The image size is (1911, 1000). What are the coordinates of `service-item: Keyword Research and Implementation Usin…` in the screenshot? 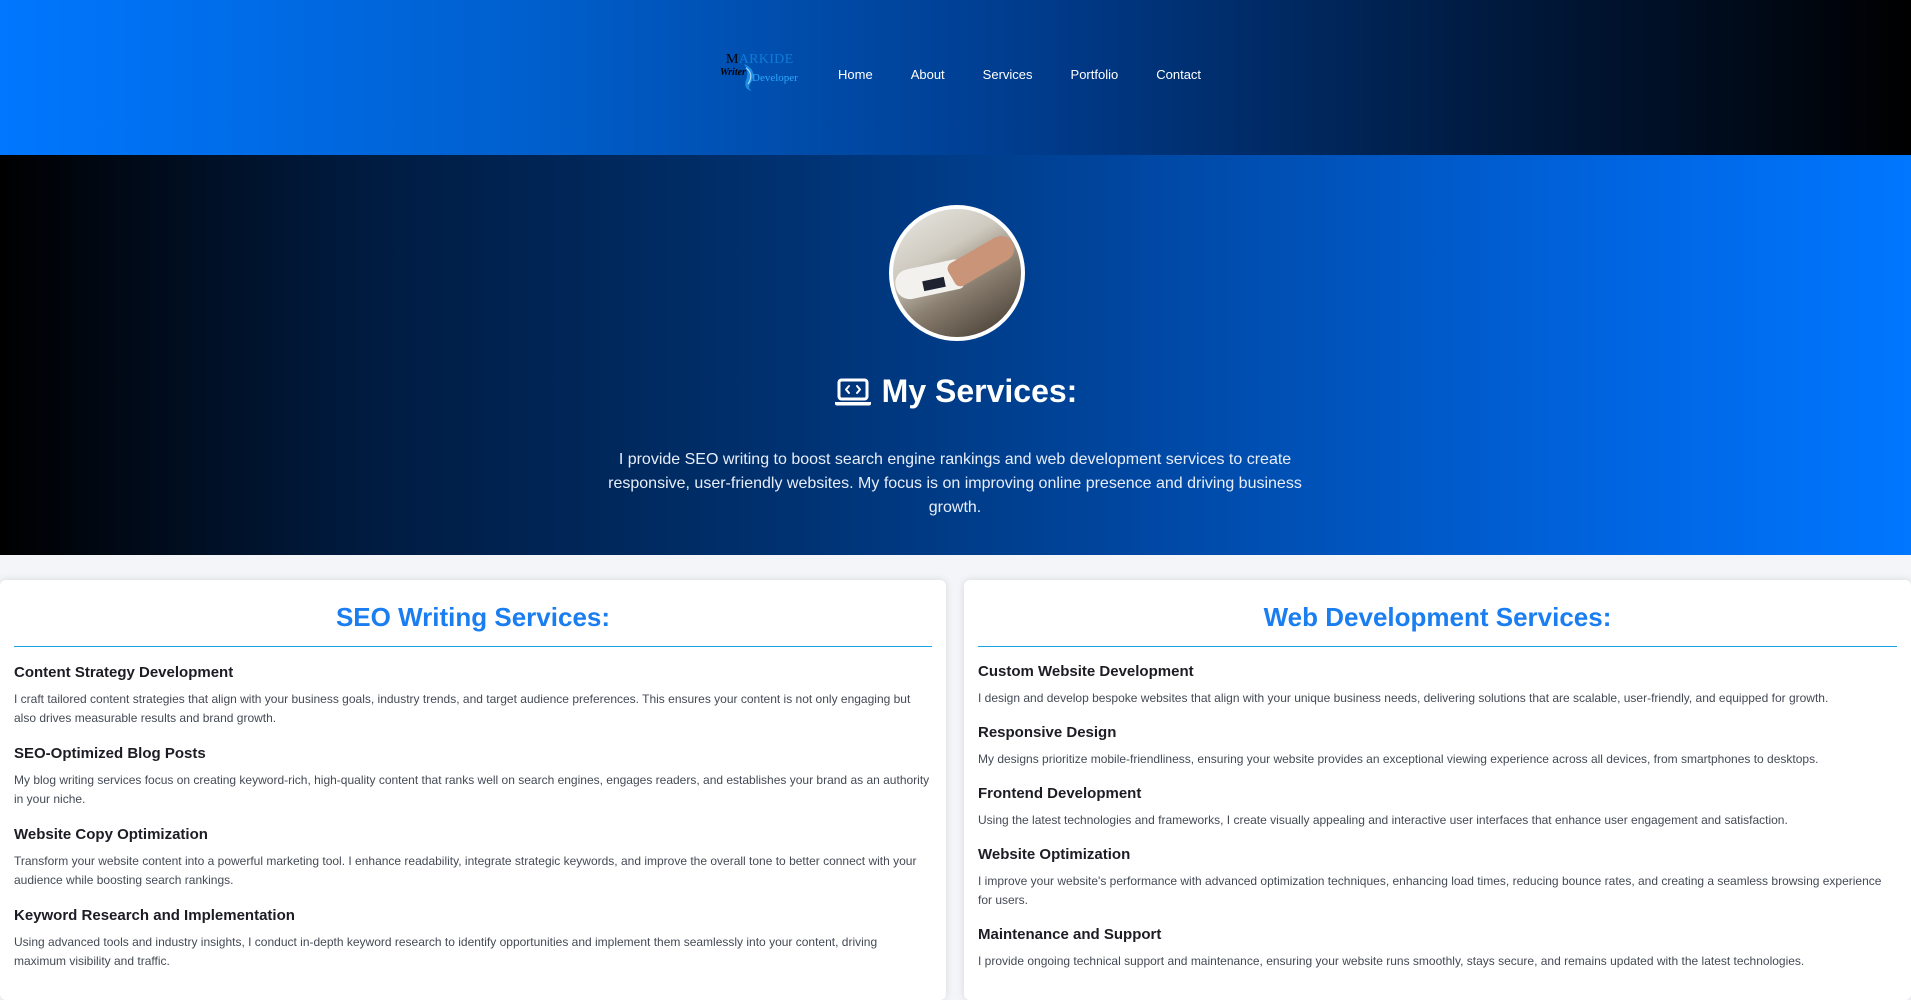 It's located at (473, 939).